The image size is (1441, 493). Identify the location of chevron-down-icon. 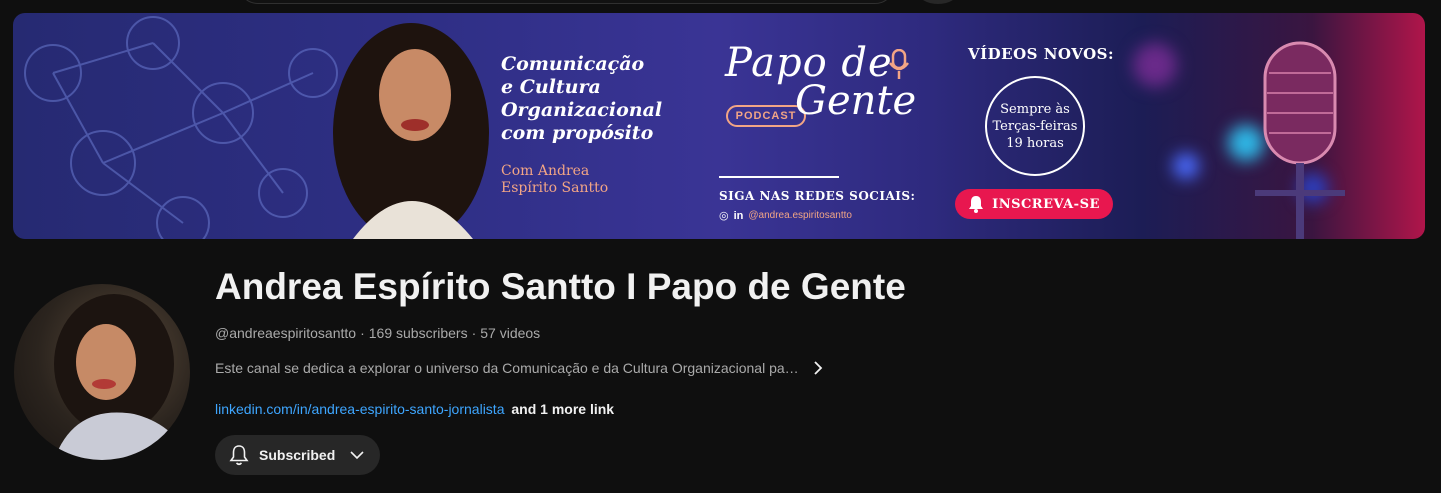
(357, 455).